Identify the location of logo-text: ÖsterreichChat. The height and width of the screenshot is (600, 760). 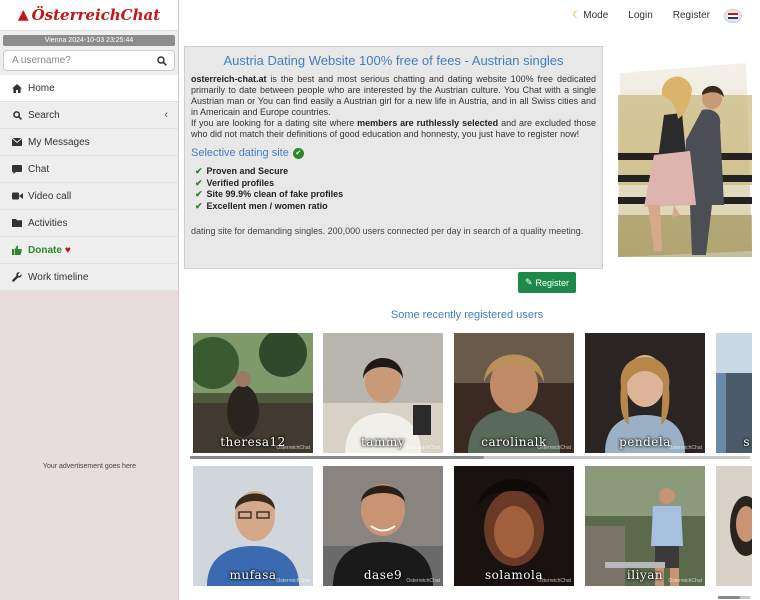
(96, 15).